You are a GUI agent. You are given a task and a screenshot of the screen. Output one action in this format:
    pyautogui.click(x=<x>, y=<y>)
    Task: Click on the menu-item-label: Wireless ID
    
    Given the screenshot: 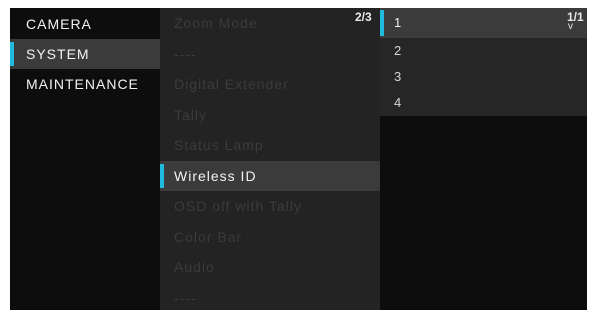 What is the action you would take?
    pyautogui.click(x=215, y=175)
    